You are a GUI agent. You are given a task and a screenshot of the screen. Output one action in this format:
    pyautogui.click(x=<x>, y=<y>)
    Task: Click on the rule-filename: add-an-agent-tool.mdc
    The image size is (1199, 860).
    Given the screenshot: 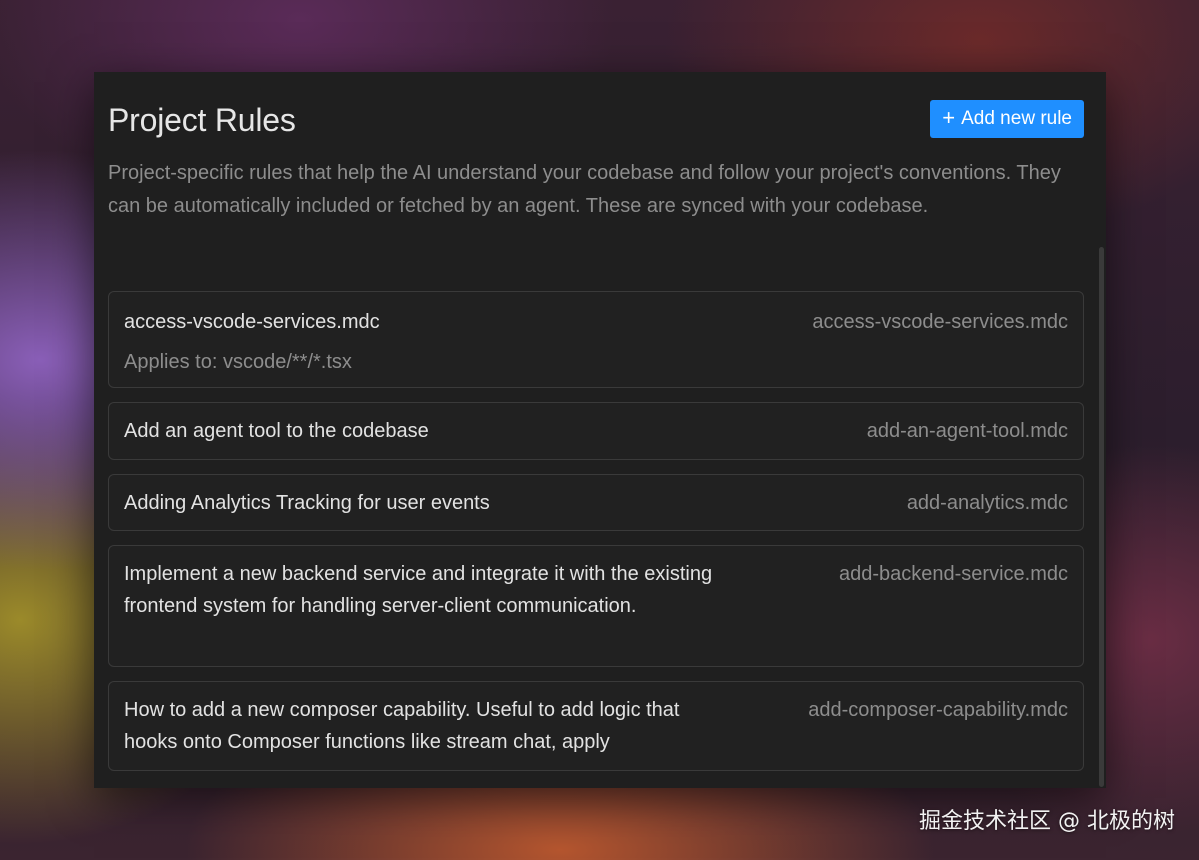 What is the action you would take?
    pyautogui.click(x=967, y=431)
    